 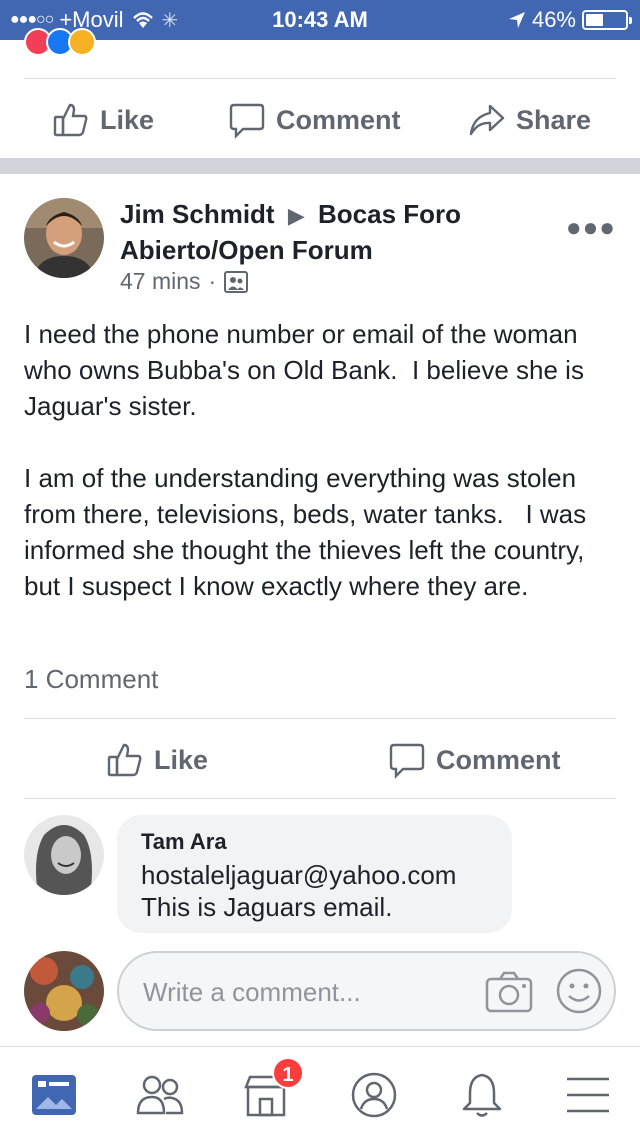 I want to click on bell-icon, so click(x=482, y=1095).